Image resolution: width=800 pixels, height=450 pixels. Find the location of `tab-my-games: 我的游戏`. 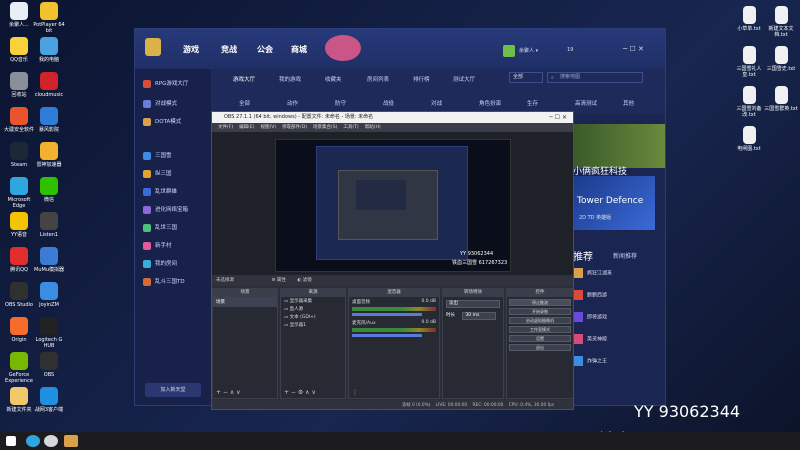

tab-my-games: 我的游戏 is located at coordinates (290, 79).